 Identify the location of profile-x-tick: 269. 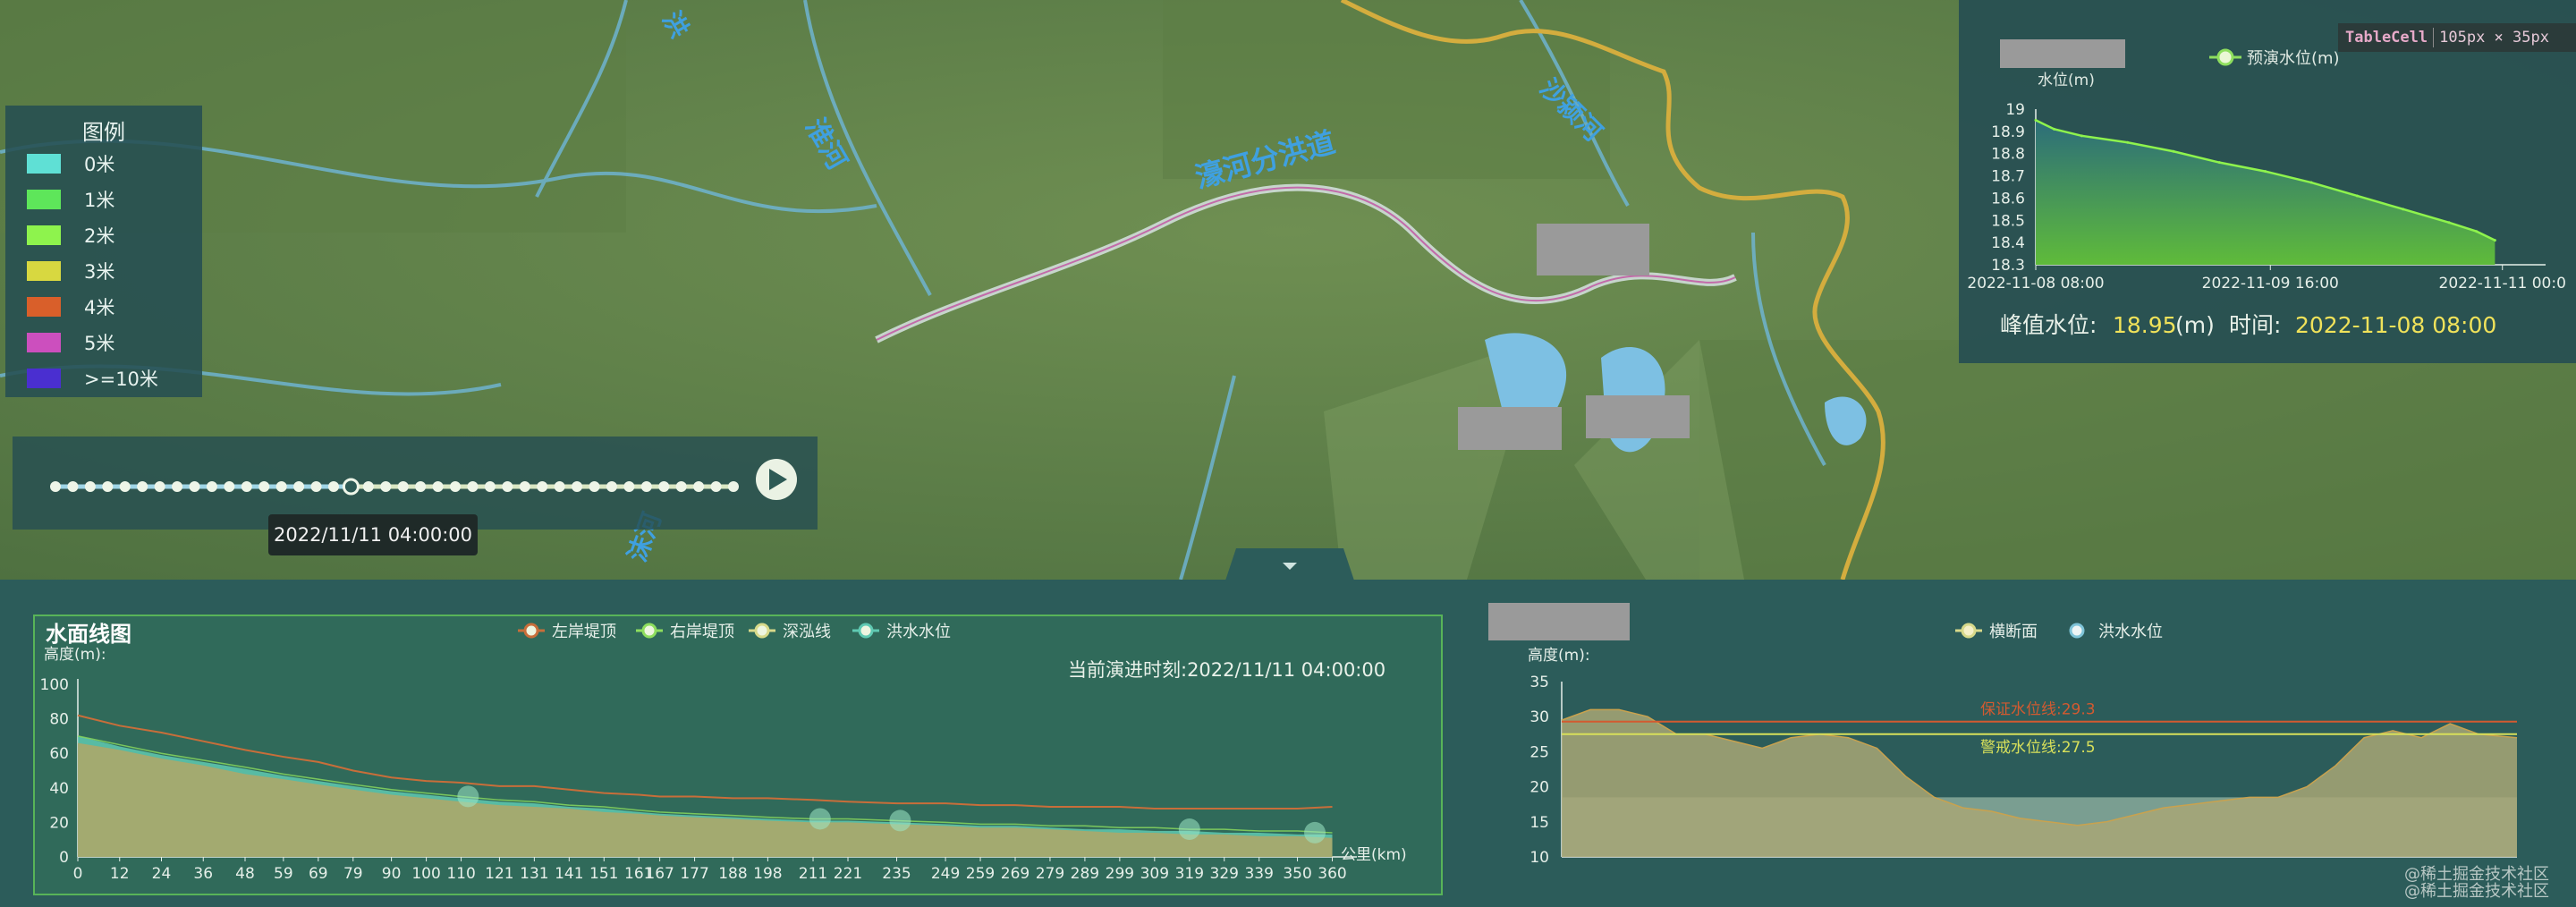
(1015, 874).